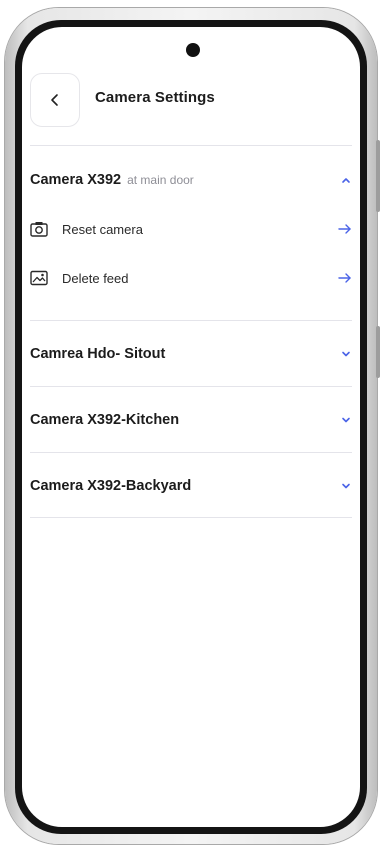 Image resolution: width=382 pixels, height=849 pixels. Describe the element at coordinates (378, 176) in the screenshot. I see `volume-button` at that location.